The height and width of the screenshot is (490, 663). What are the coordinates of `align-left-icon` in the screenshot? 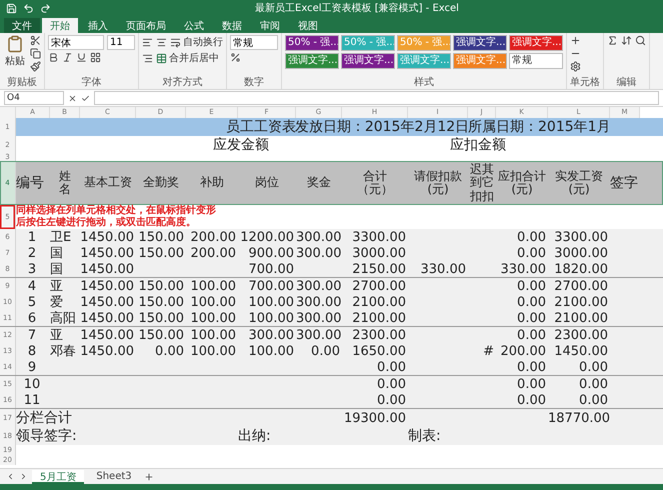 It's located at (147, 42).